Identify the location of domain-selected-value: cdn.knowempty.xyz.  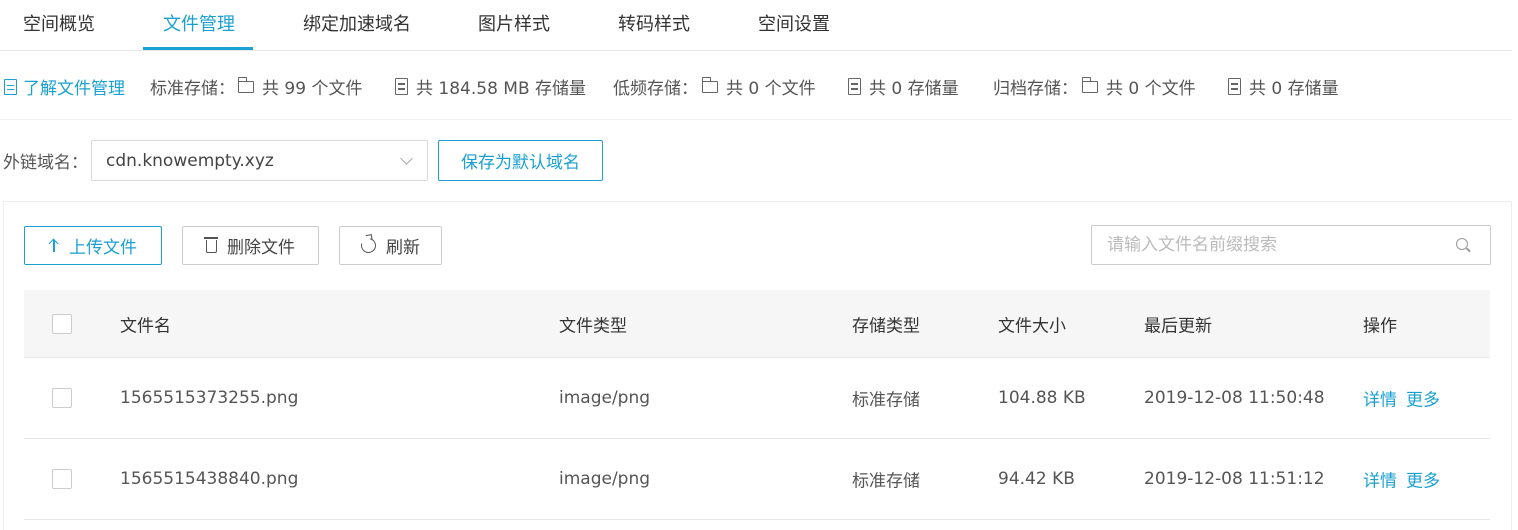
(190, 160).